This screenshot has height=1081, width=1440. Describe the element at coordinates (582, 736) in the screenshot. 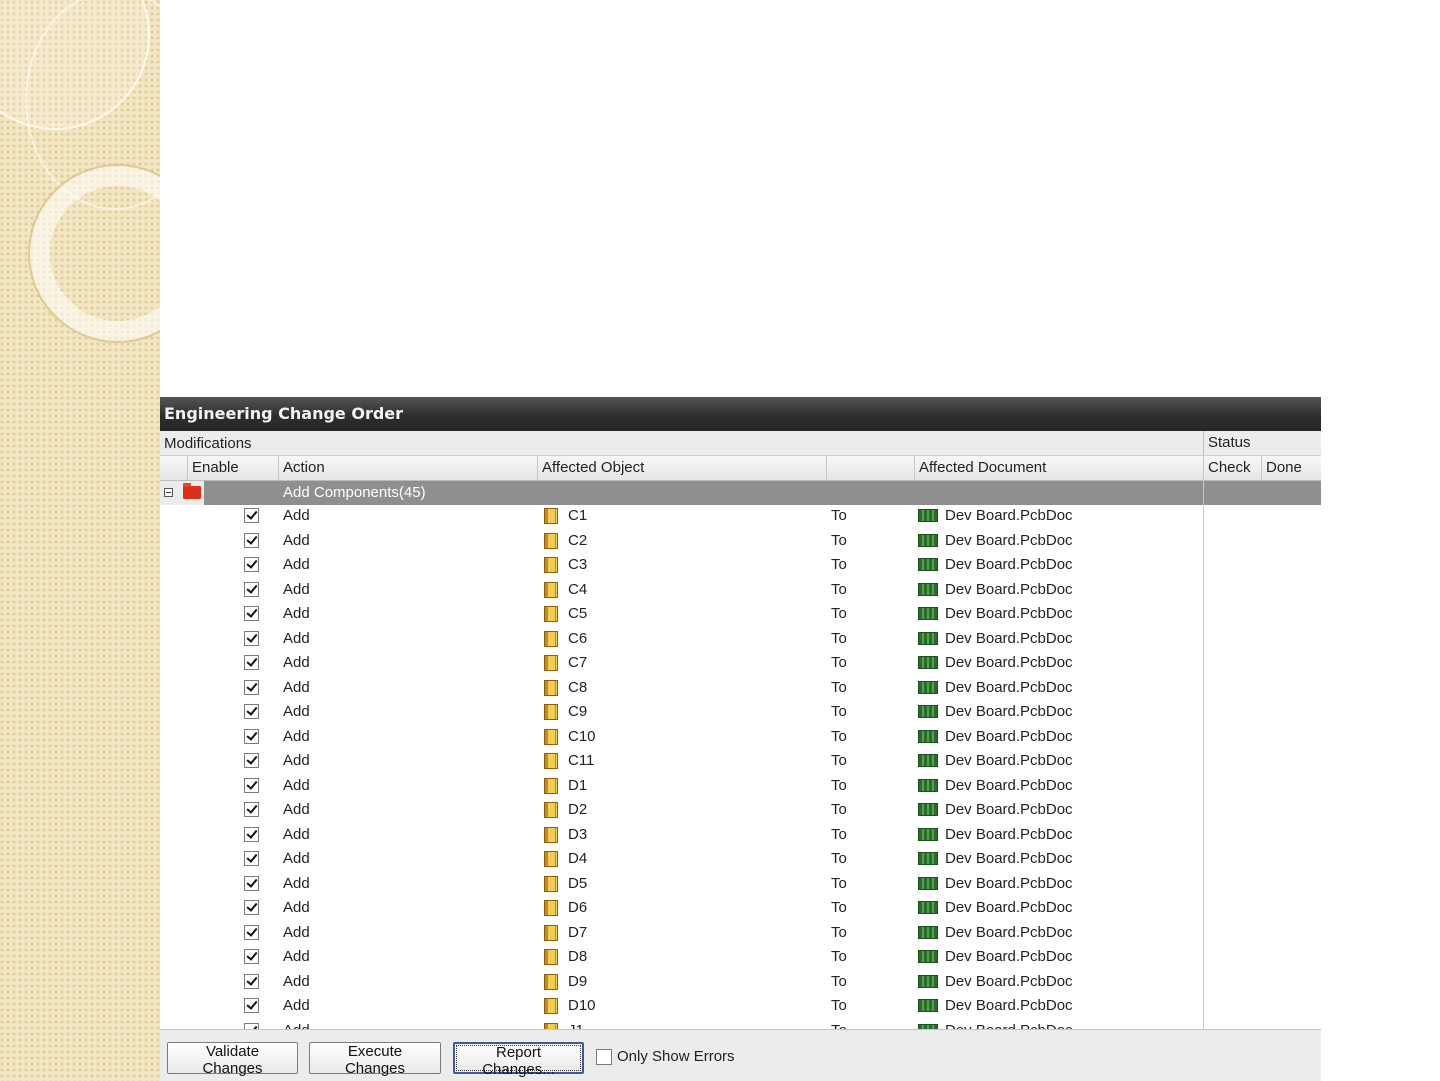

I see `affected-object-cell: C10` at that location.